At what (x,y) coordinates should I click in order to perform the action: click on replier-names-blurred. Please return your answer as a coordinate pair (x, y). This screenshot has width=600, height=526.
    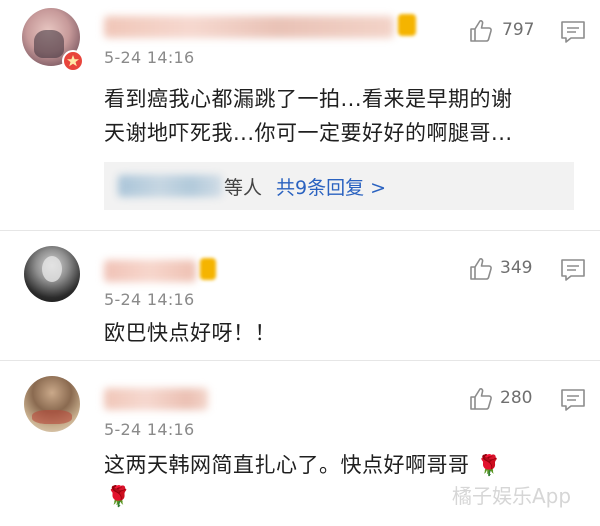
    Looking at the image, I should click on (170, 186).